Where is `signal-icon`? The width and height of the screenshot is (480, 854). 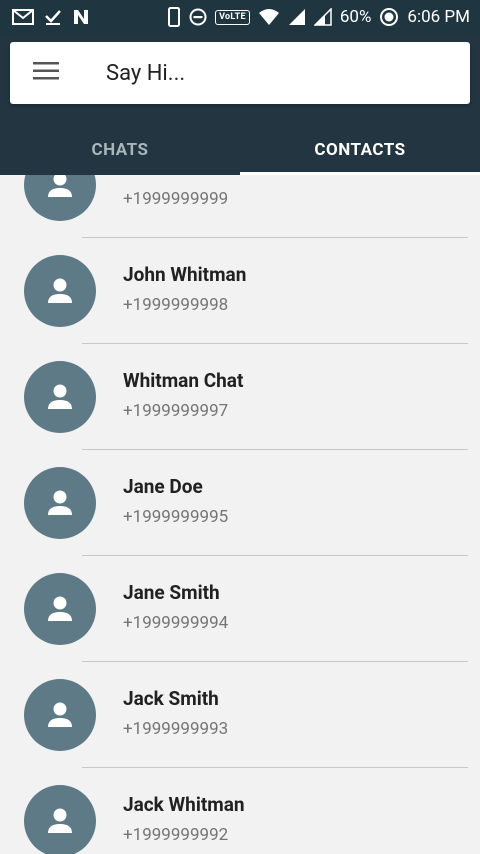 signal-icon is located at coordinates (297, 17).